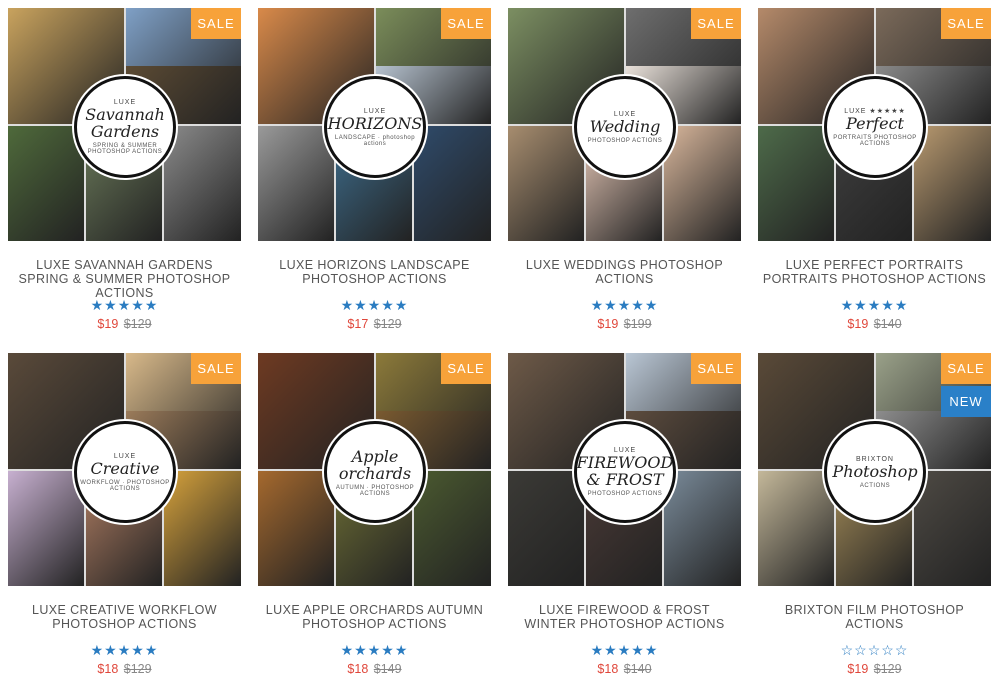  What do you see at coordinates (375, 140) in the screenshot?
I see `logo-sub-text: LANDSCAPE · photoshop actions` at bounding box center [375, 140].